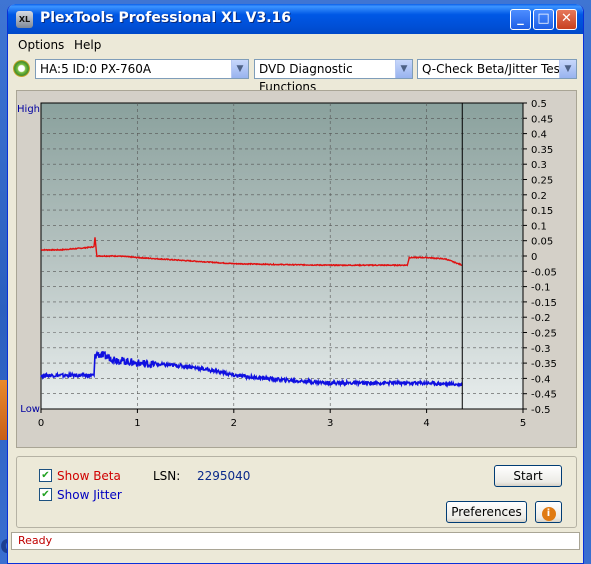  Describe the element at coordinates (544, 395) in the screenshot. I see `y-tick-label: -0.45` at that location.